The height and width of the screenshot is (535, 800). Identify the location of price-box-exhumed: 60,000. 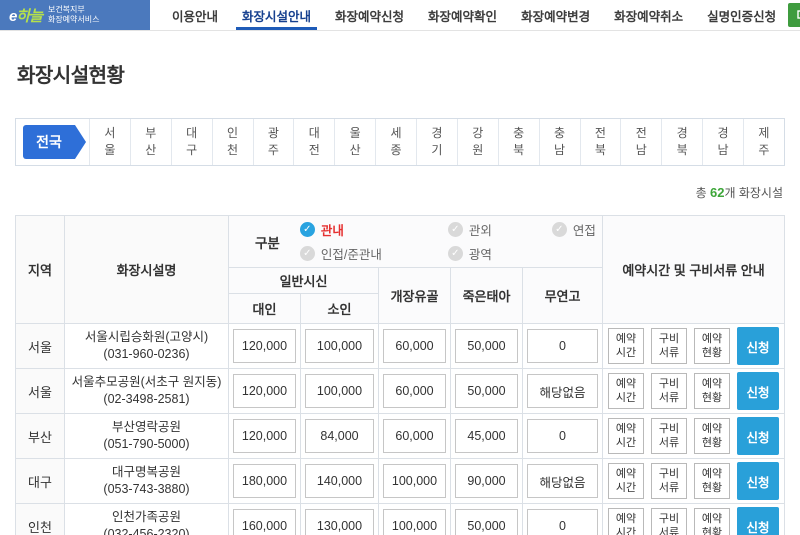
(414, 391).